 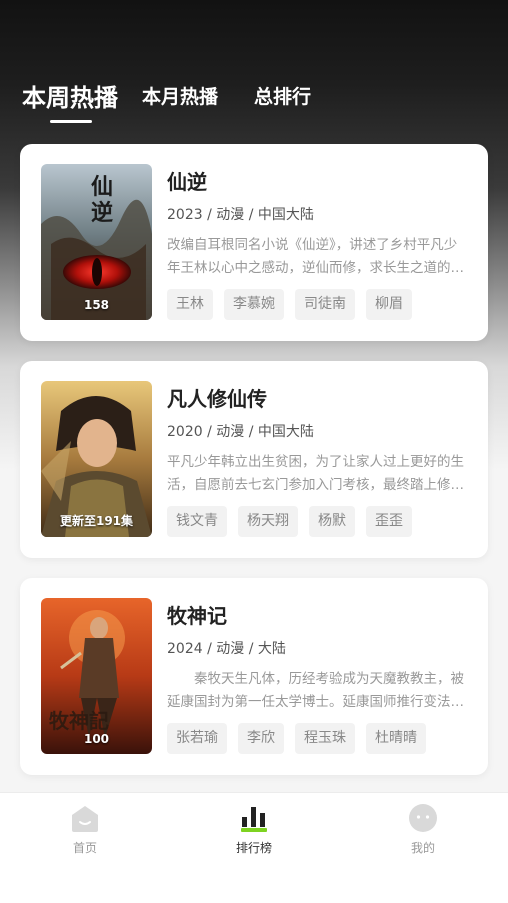 I want to click on tab-monthly: 本月热播, so click(x=180, y=95).